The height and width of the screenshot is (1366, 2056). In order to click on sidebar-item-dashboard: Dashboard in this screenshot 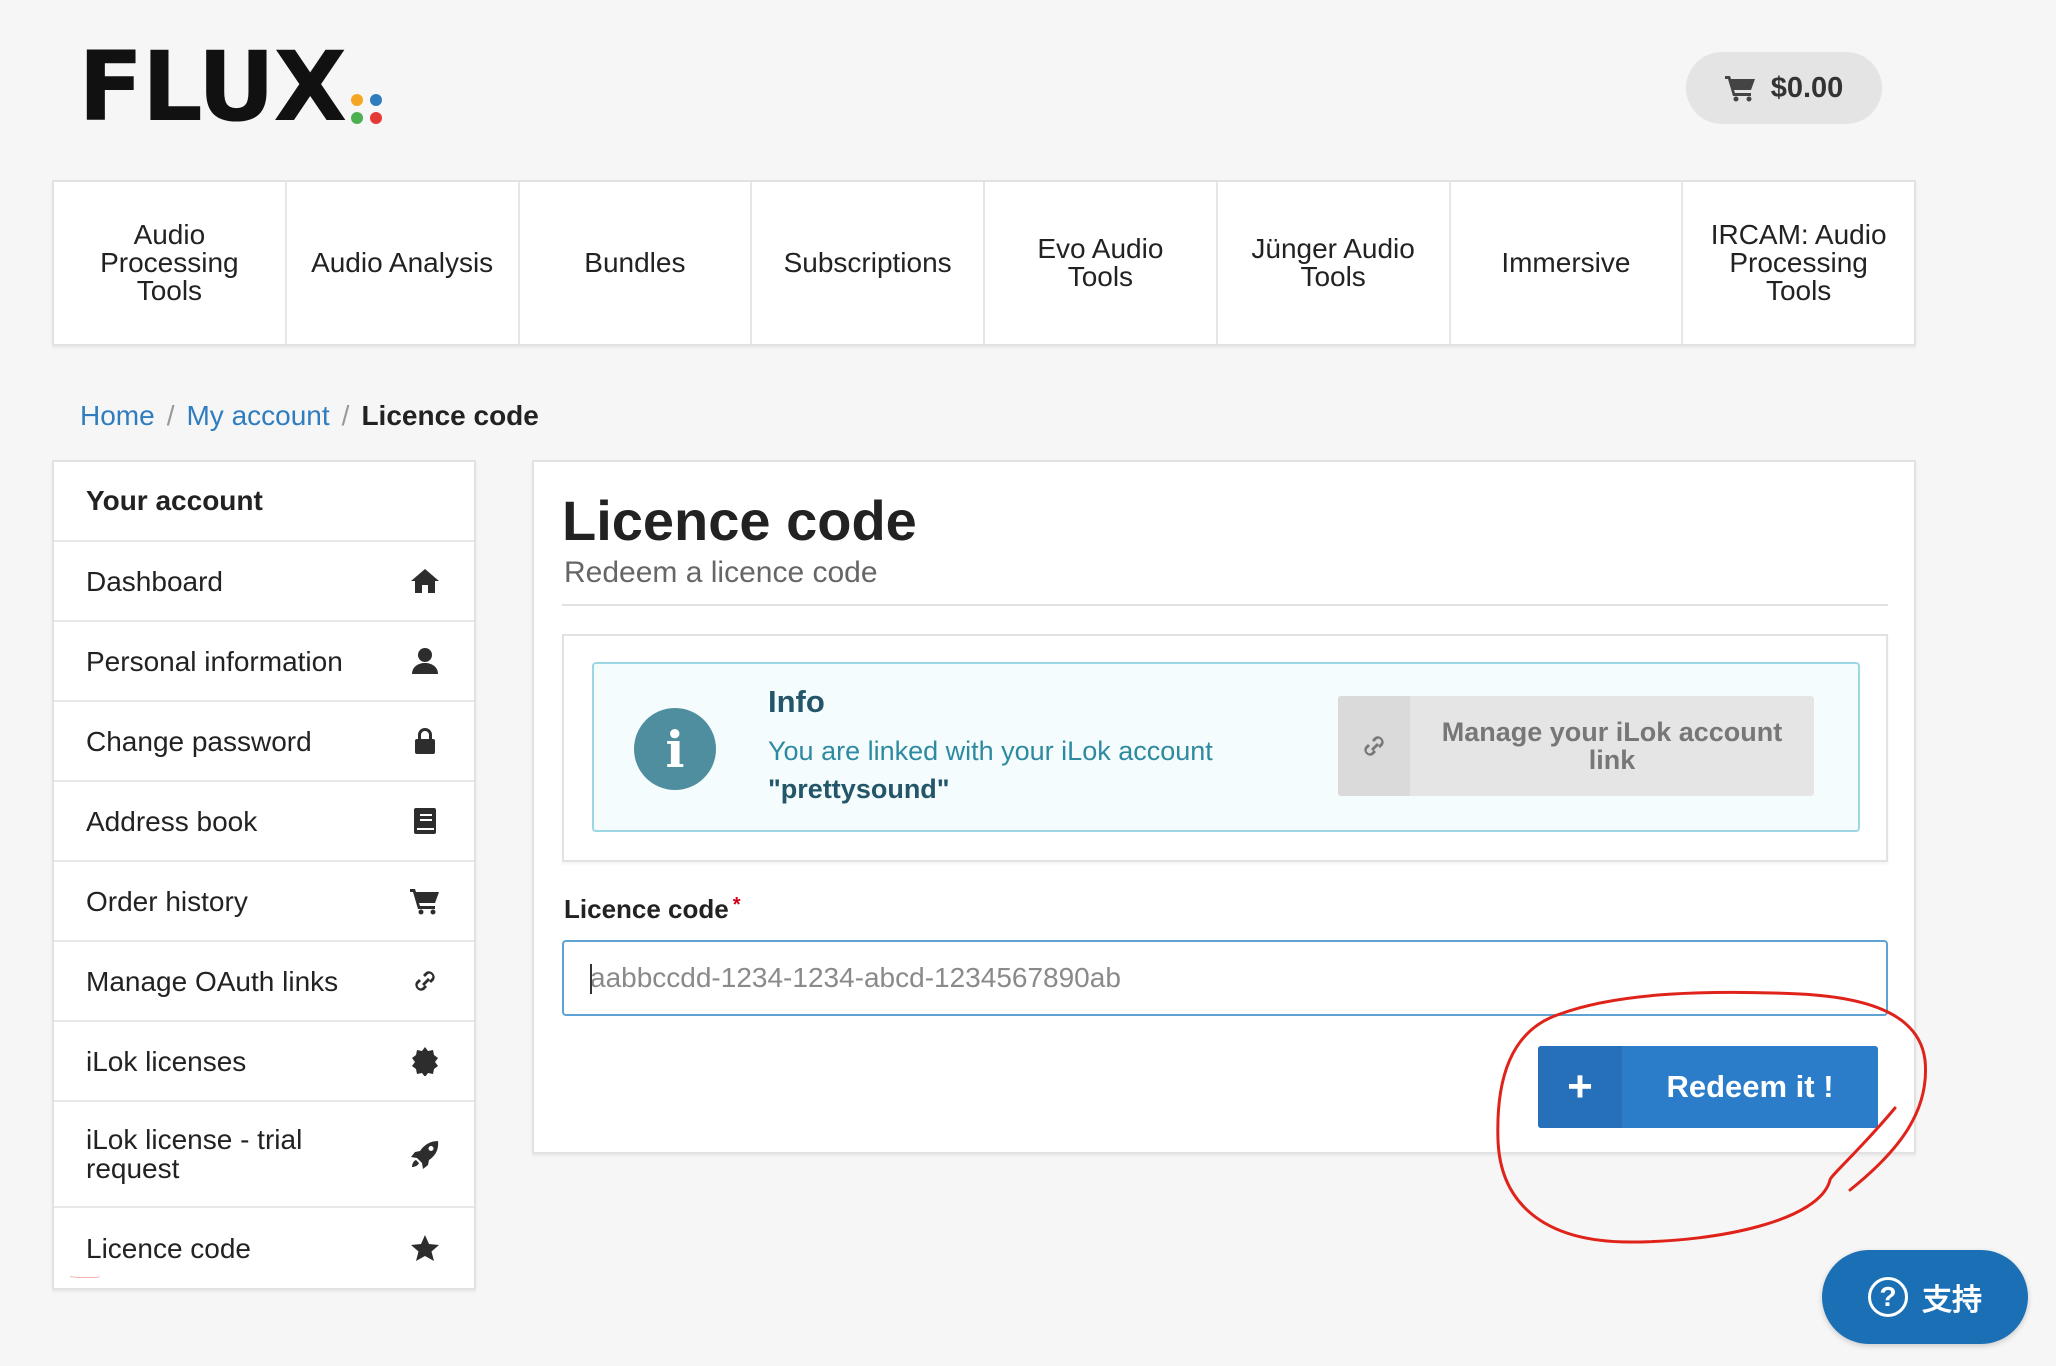, I will do `click(264, 582)`.